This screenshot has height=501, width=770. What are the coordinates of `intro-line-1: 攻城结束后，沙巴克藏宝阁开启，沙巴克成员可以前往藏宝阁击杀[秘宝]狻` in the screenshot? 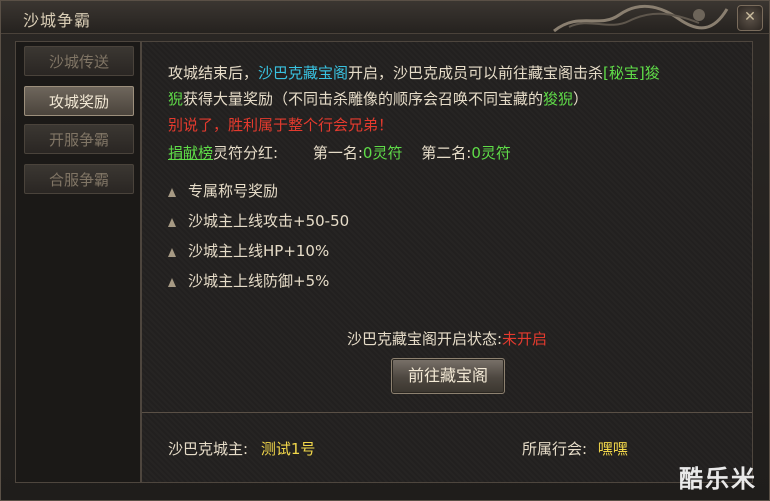 It's located at (414, 72).